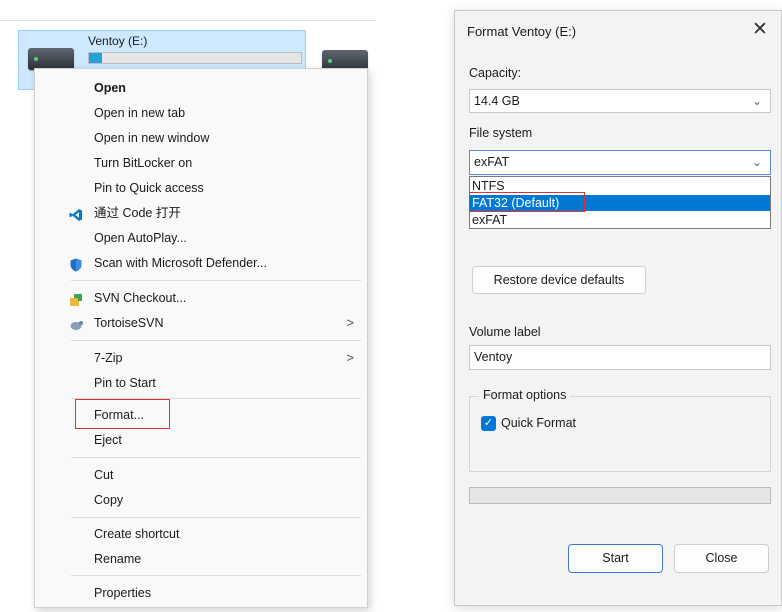 The width and height of the screenshot is (782, 612). Describe the element at coordinates (620, 495) in the screenshot. I see `format-progress-bar` at that location.